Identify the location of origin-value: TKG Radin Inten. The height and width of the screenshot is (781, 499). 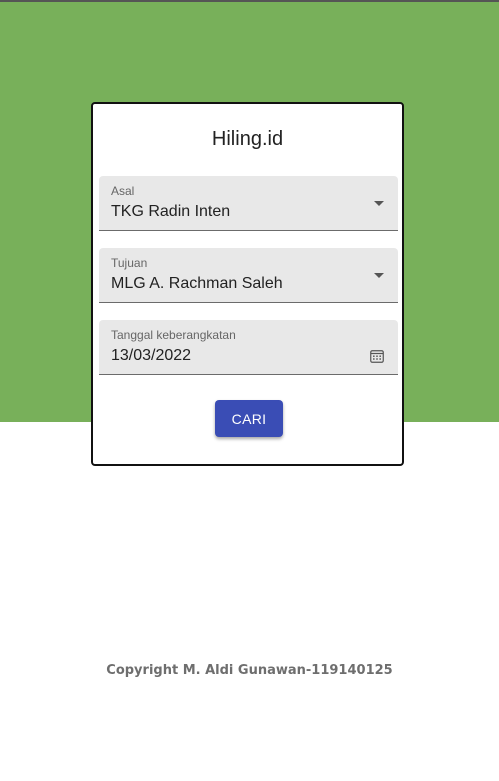
(171, 211).